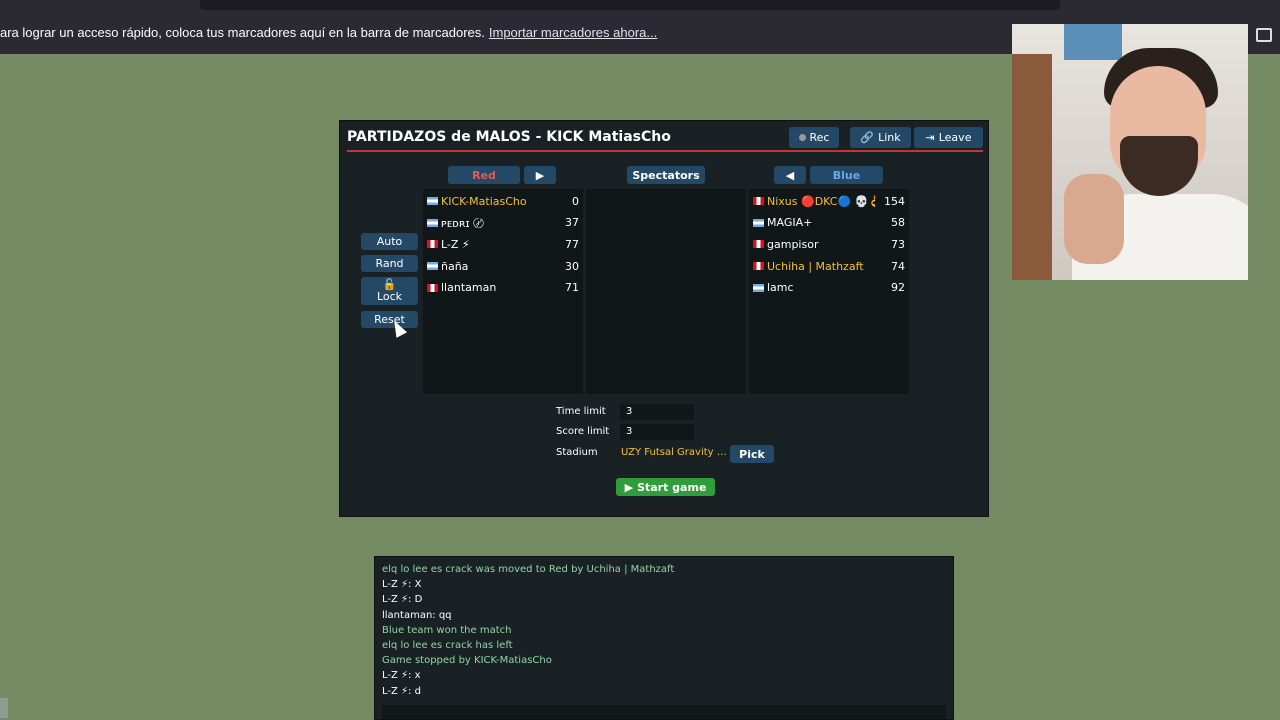 This screenshot has width=1280, height=720. Describe the element at coordinates (583, 431) in the screenshot. I see `score-limit-label: Score limit` at that location.